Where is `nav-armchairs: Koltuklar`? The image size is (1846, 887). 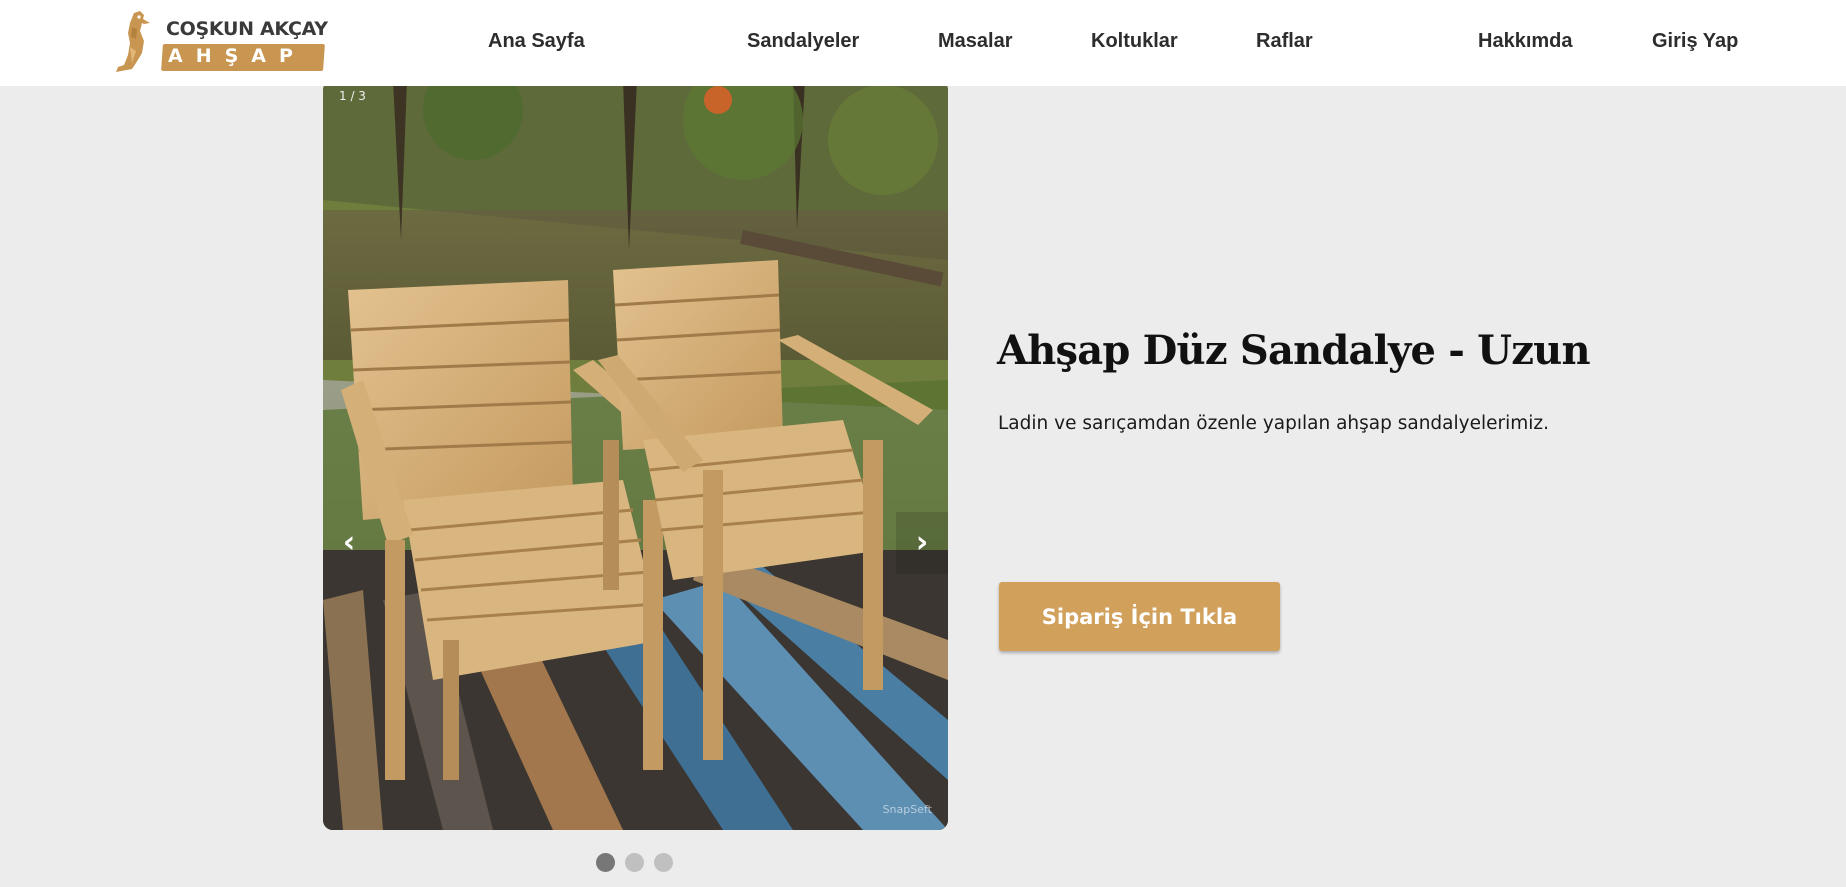
nav-armchairs: Koltuklar is located at coordinates (1134, 41).